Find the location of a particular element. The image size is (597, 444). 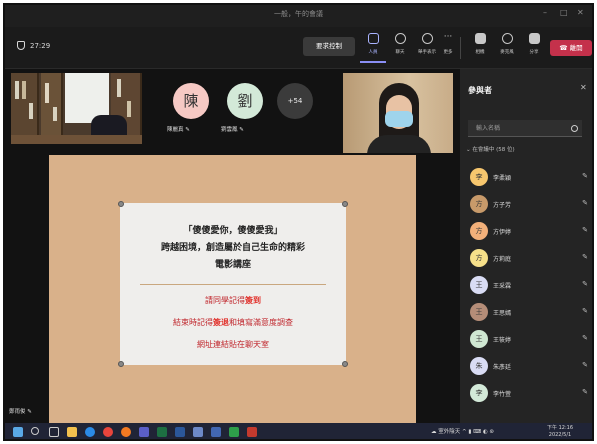

leave-button: ☎ 離開 is located at coordinates (571, 48).